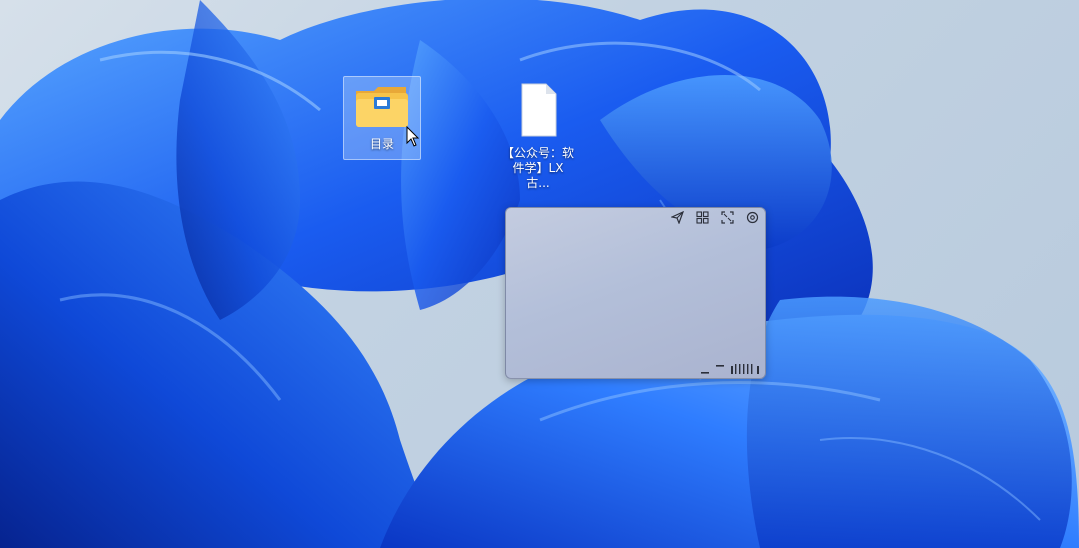 The height and width of the screenshot is (548, 1079). I want to click on dash-icon, so click(720, 366).